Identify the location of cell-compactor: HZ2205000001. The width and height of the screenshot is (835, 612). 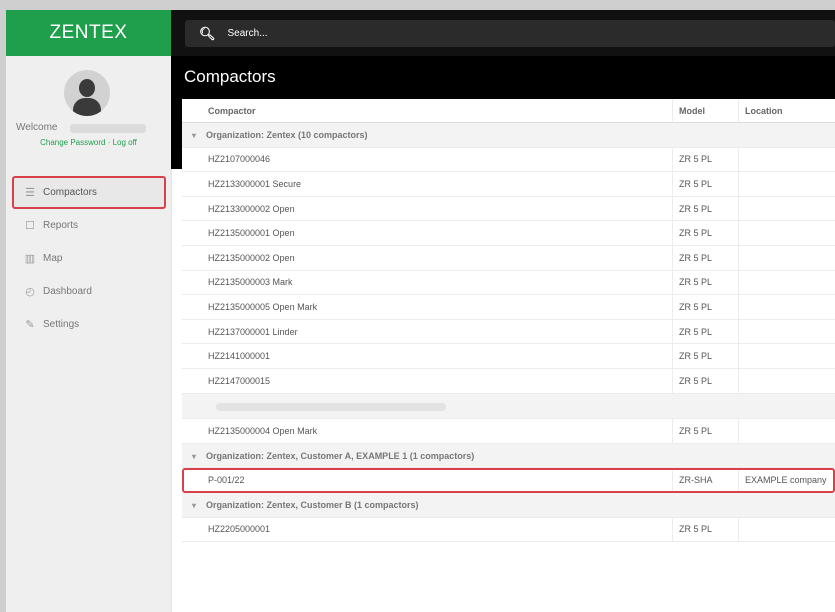
(239, 529).